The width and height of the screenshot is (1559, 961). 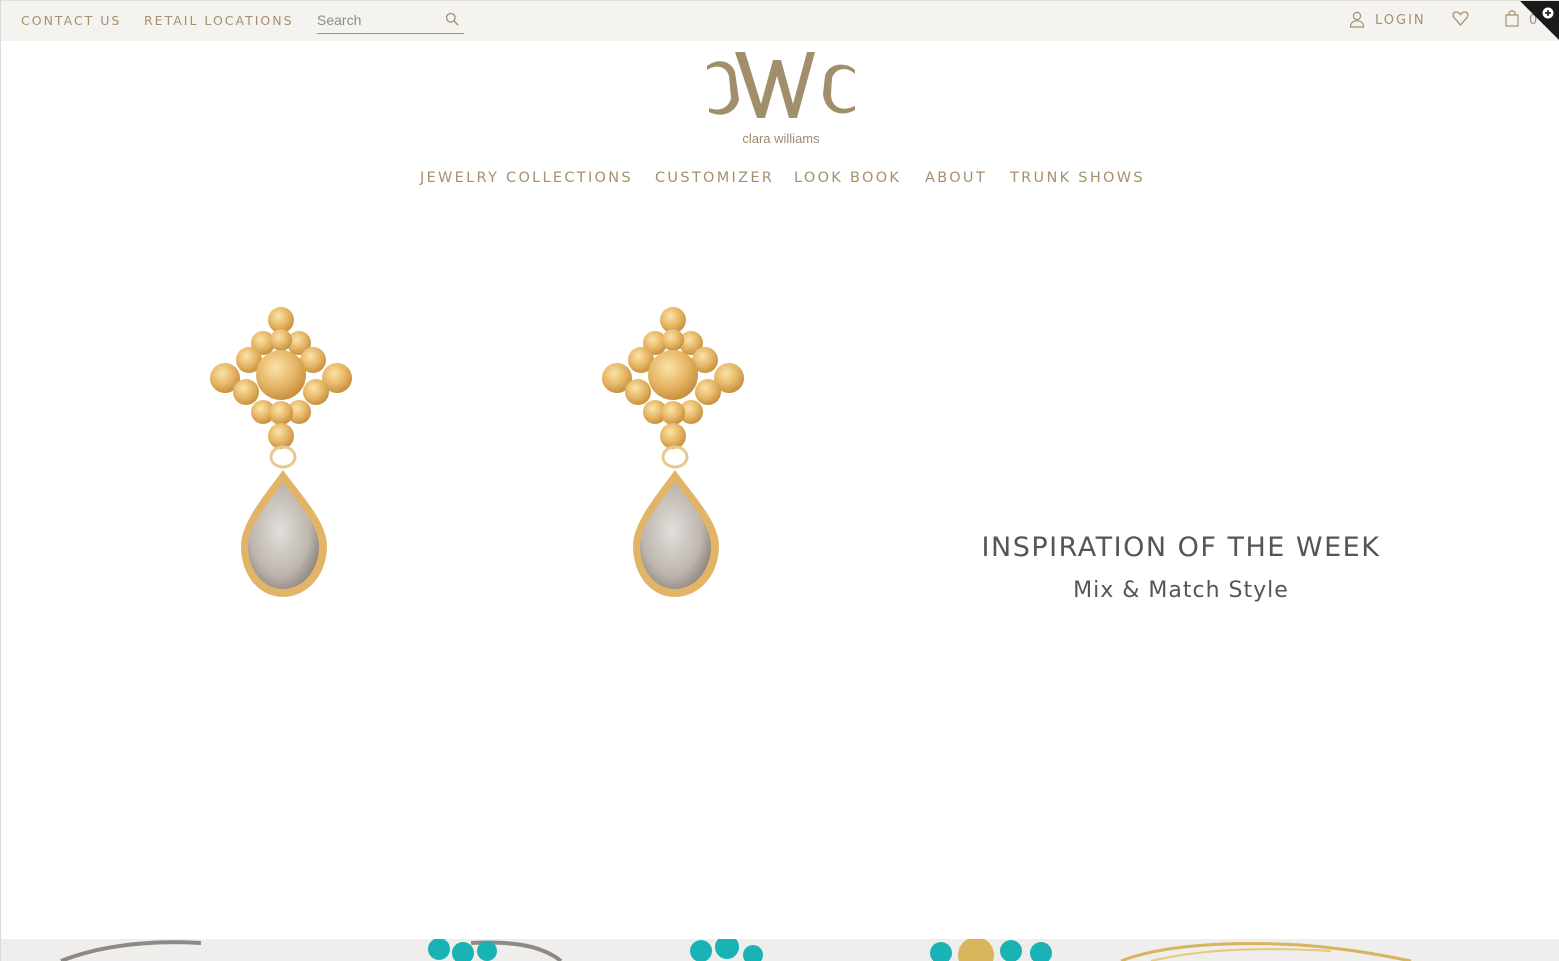 I want to click on search-input, so click(x=378, y=20).